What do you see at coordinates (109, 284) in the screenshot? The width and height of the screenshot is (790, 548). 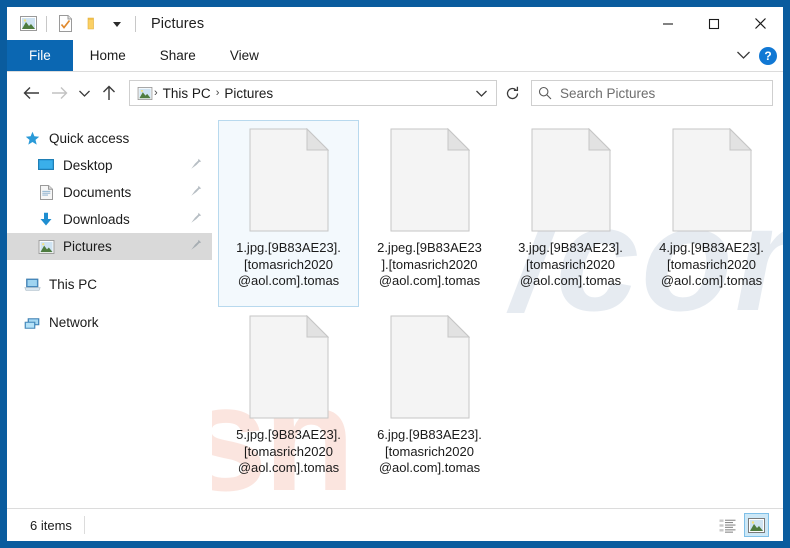 I see `sidebar-item-this-pc: This PC` at bounding box center [109, 284].